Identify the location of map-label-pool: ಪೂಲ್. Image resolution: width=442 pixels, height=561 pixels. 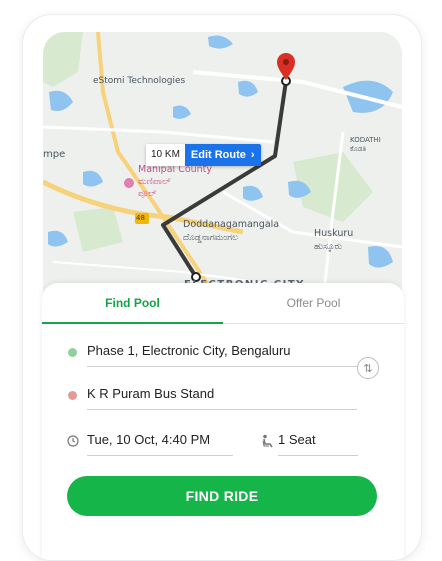
(147, 194).